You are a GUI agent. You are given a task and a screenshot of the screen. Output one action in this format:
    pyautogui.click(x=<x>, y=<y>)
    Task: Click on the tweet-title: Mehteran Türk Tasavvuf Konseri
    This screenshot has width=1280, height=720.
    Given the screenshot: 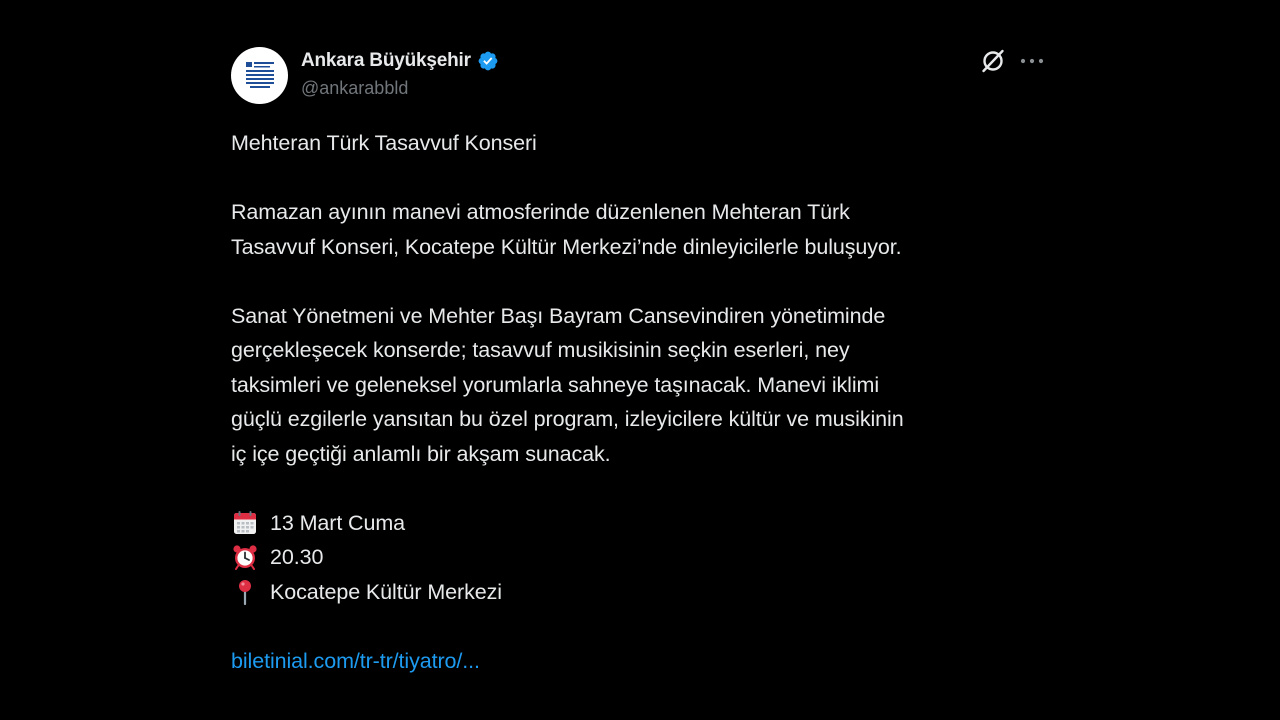 What is the action you would take?
    pyautogui.click(x=384, y=143)
    